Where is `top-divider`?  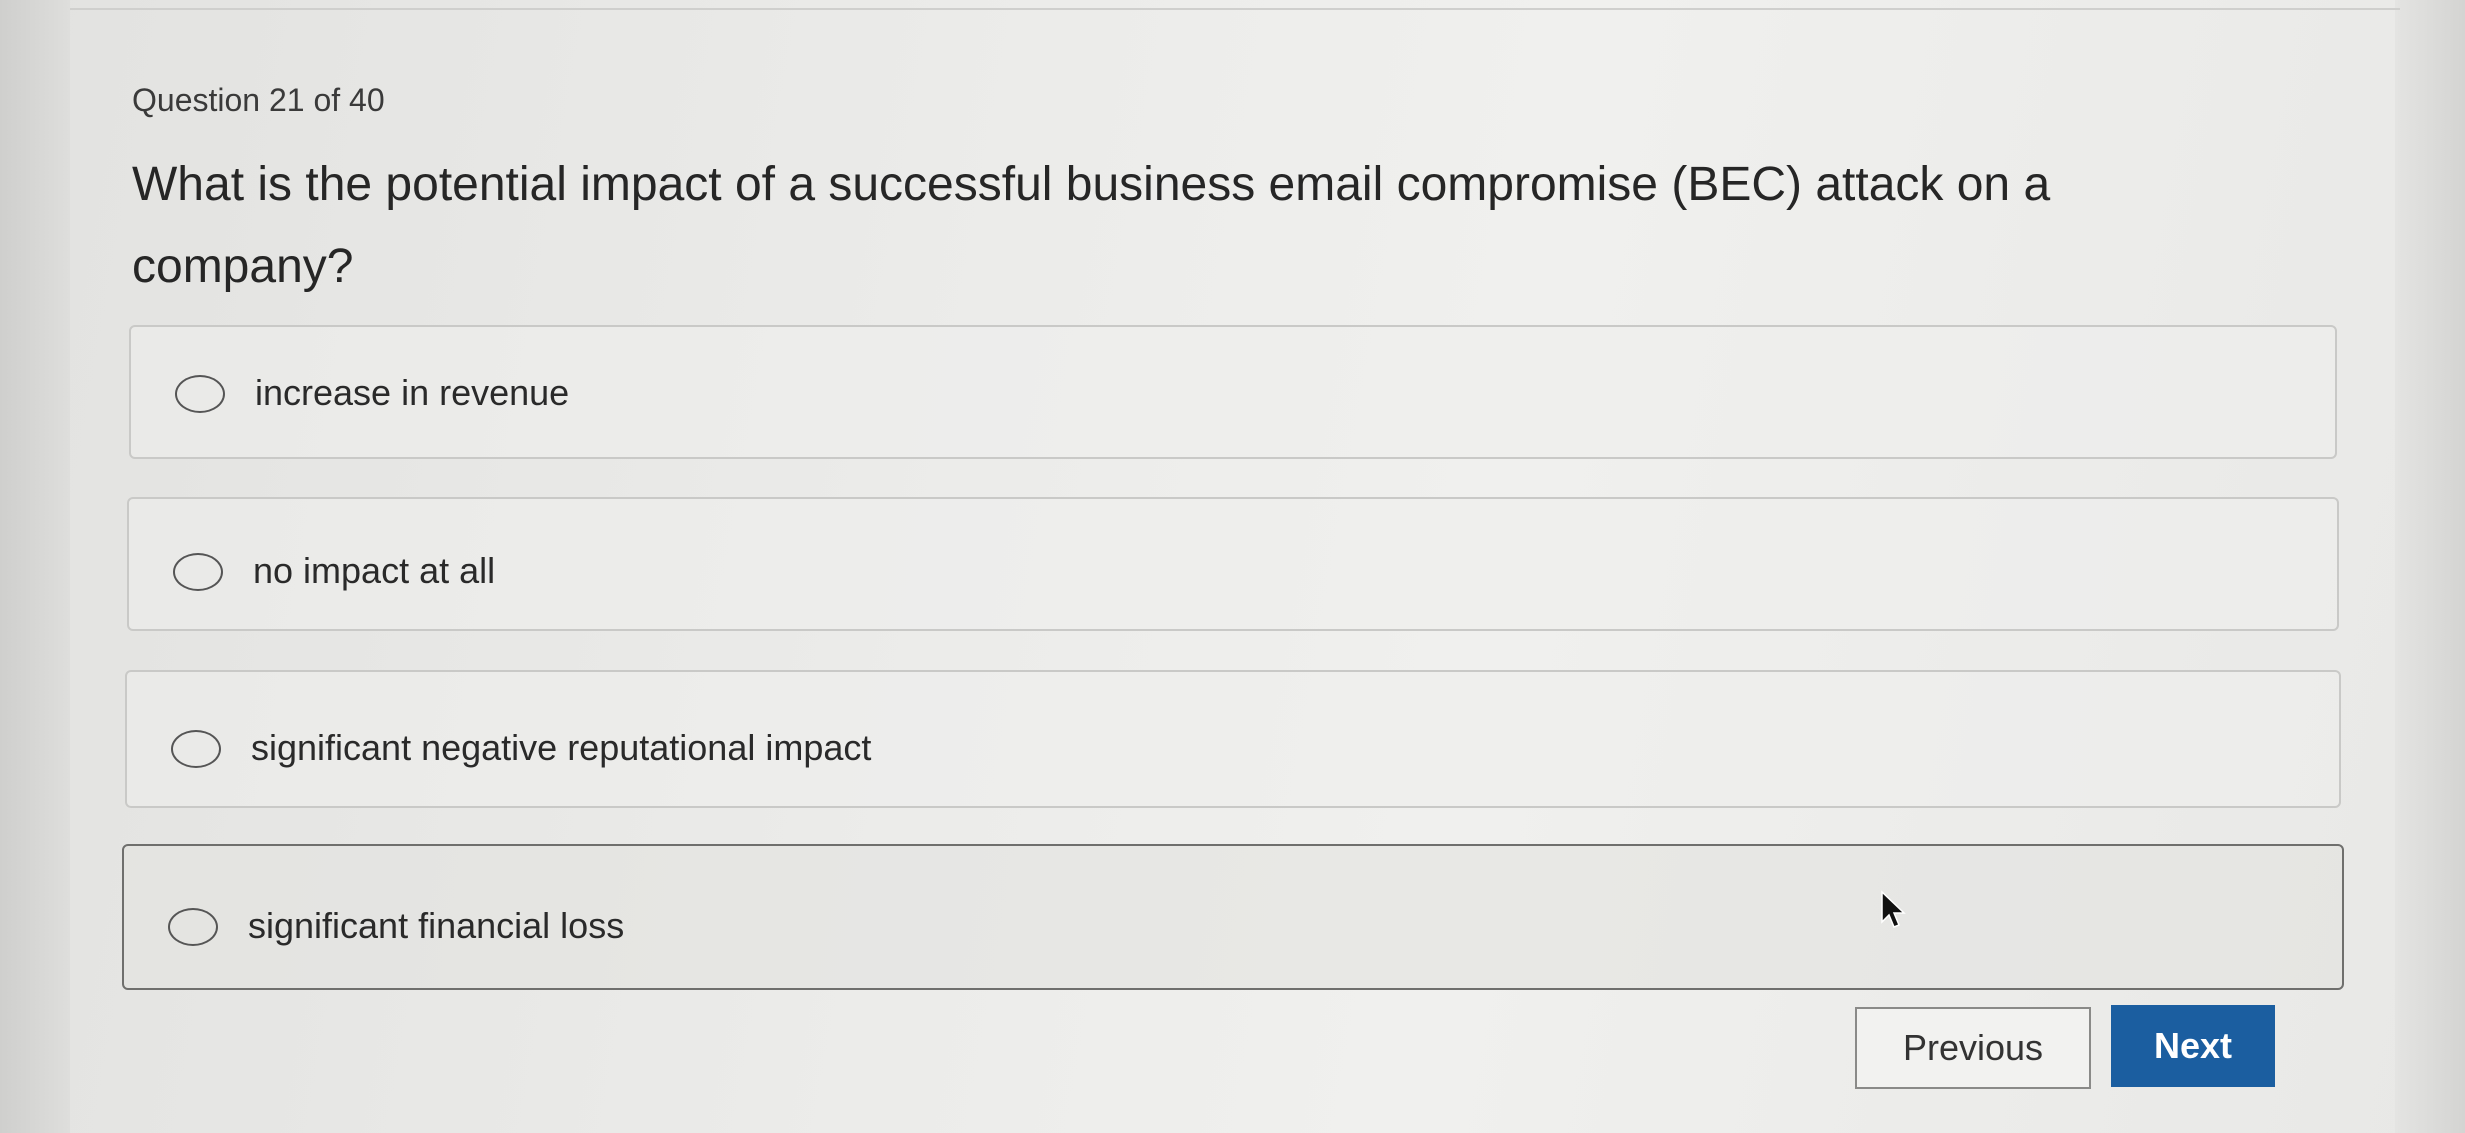 top-divider is located at coordinates (1235, 9).